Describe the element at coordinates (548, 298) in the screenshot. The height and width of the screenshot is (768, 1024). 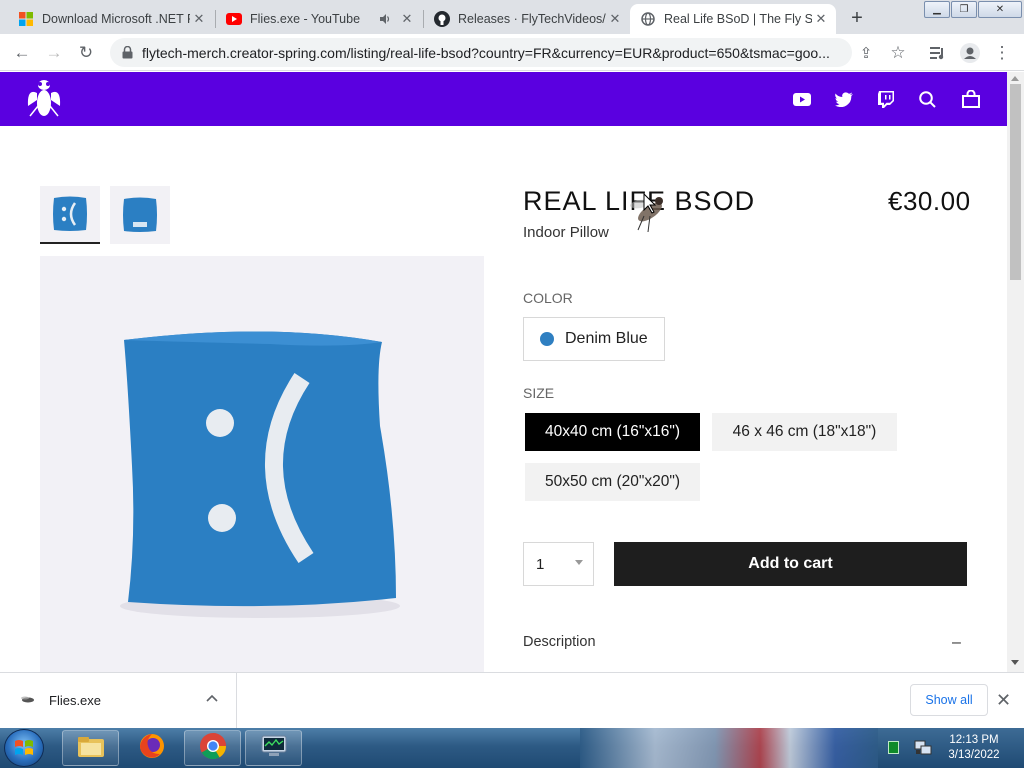
I see `color-section-label: COLOR` at that location.